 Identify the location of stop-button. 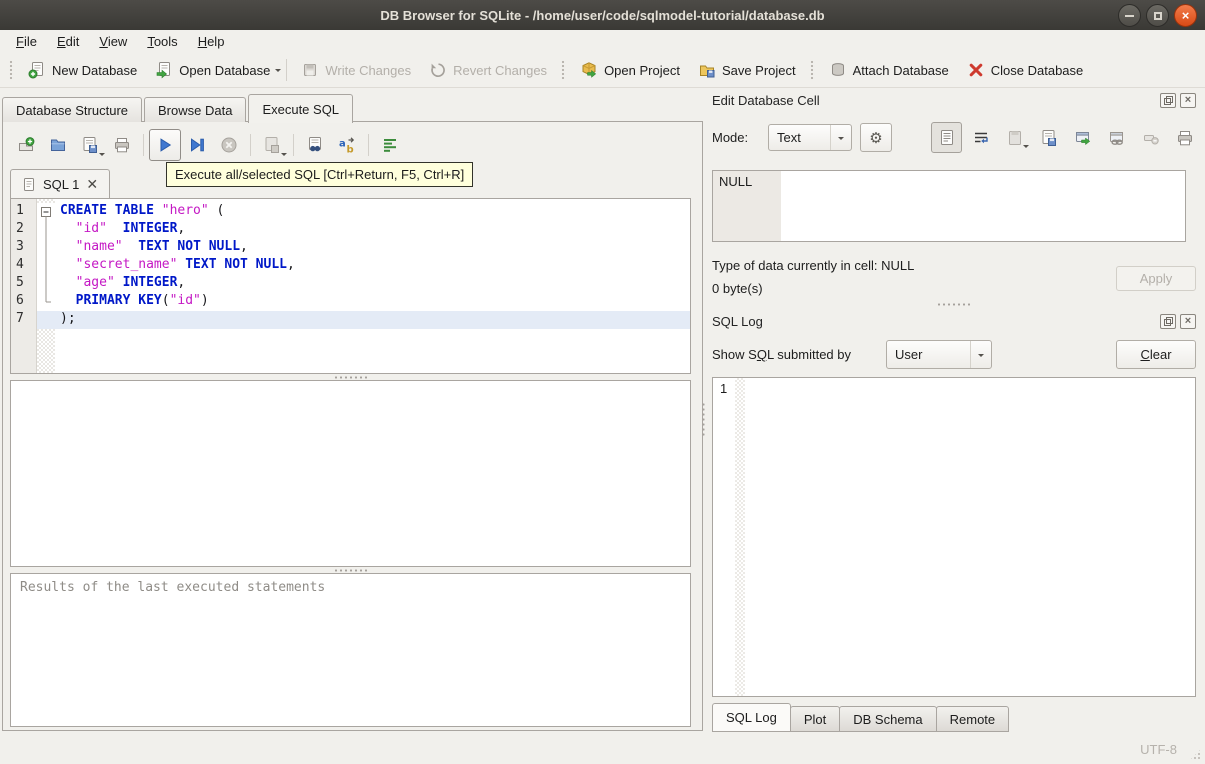
(229, 145).